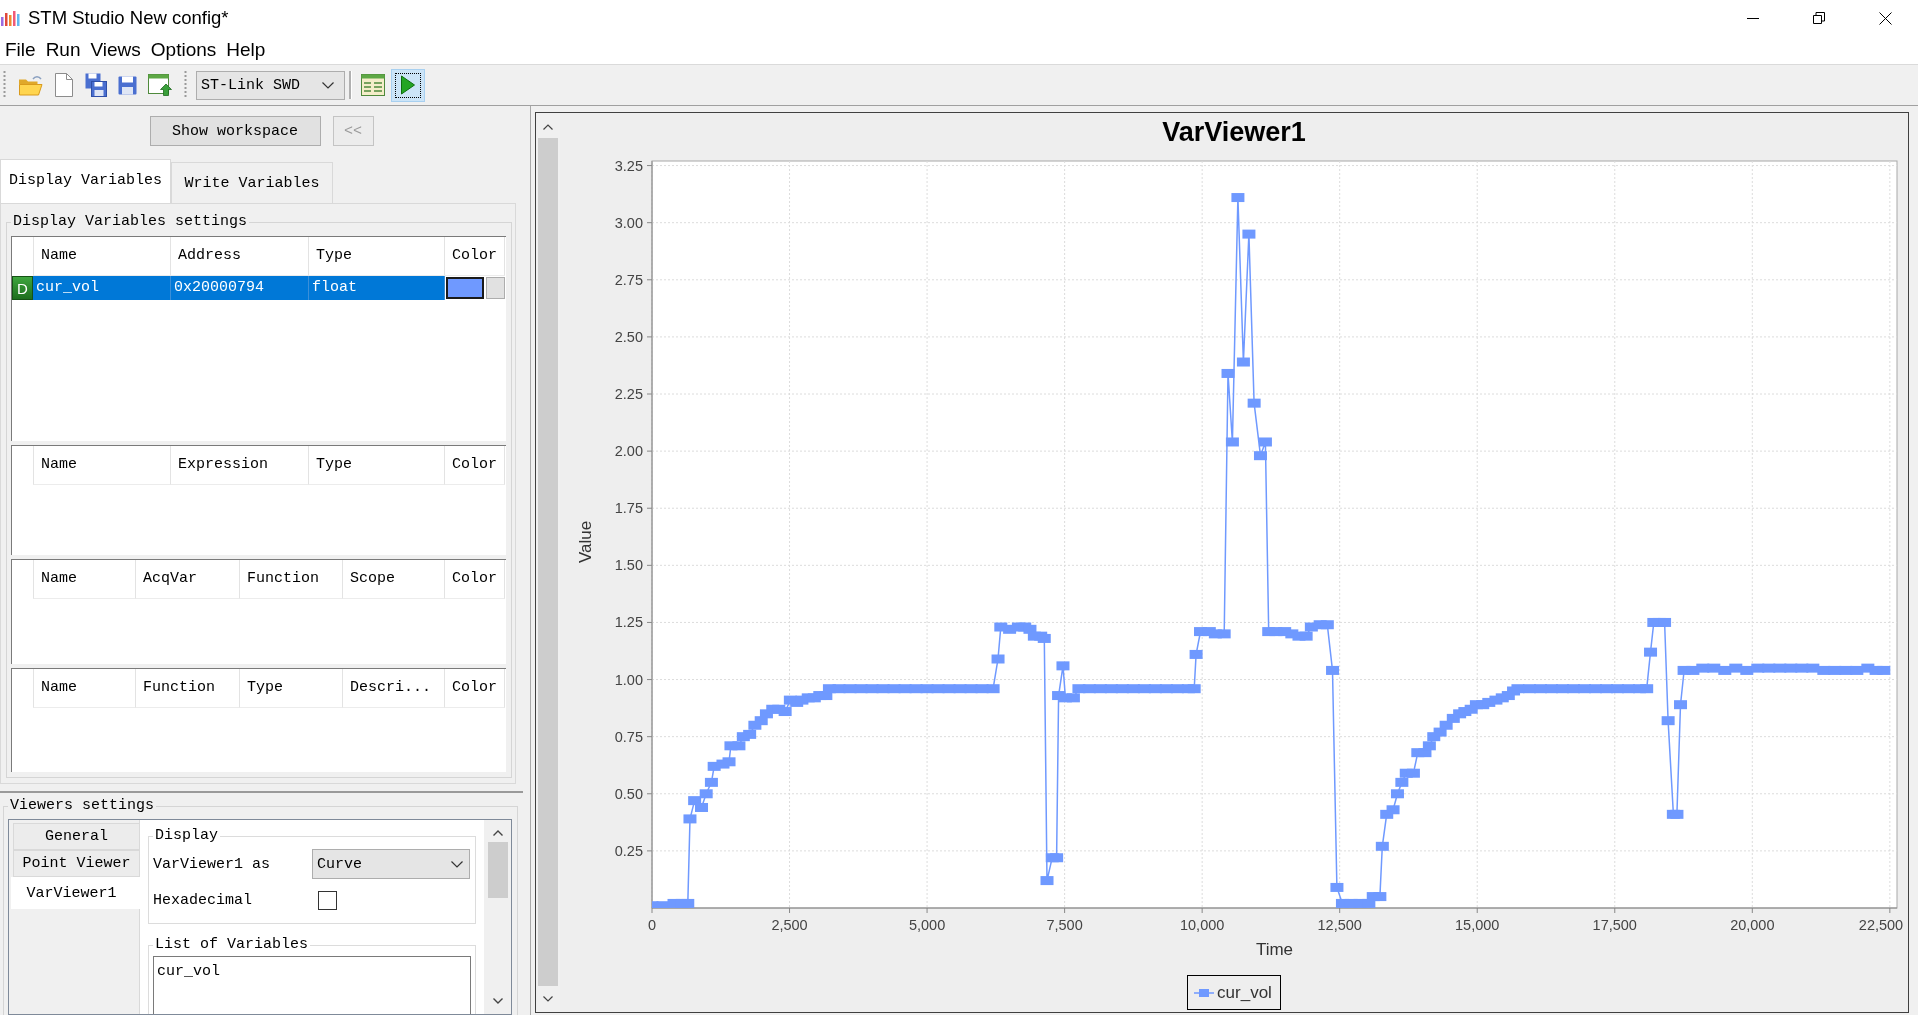 The width and height of the screenshot is (1918, 1015). Describe the element at coordinates (246, 50) in the screenshot. I see `menu-item: Help` at that location.